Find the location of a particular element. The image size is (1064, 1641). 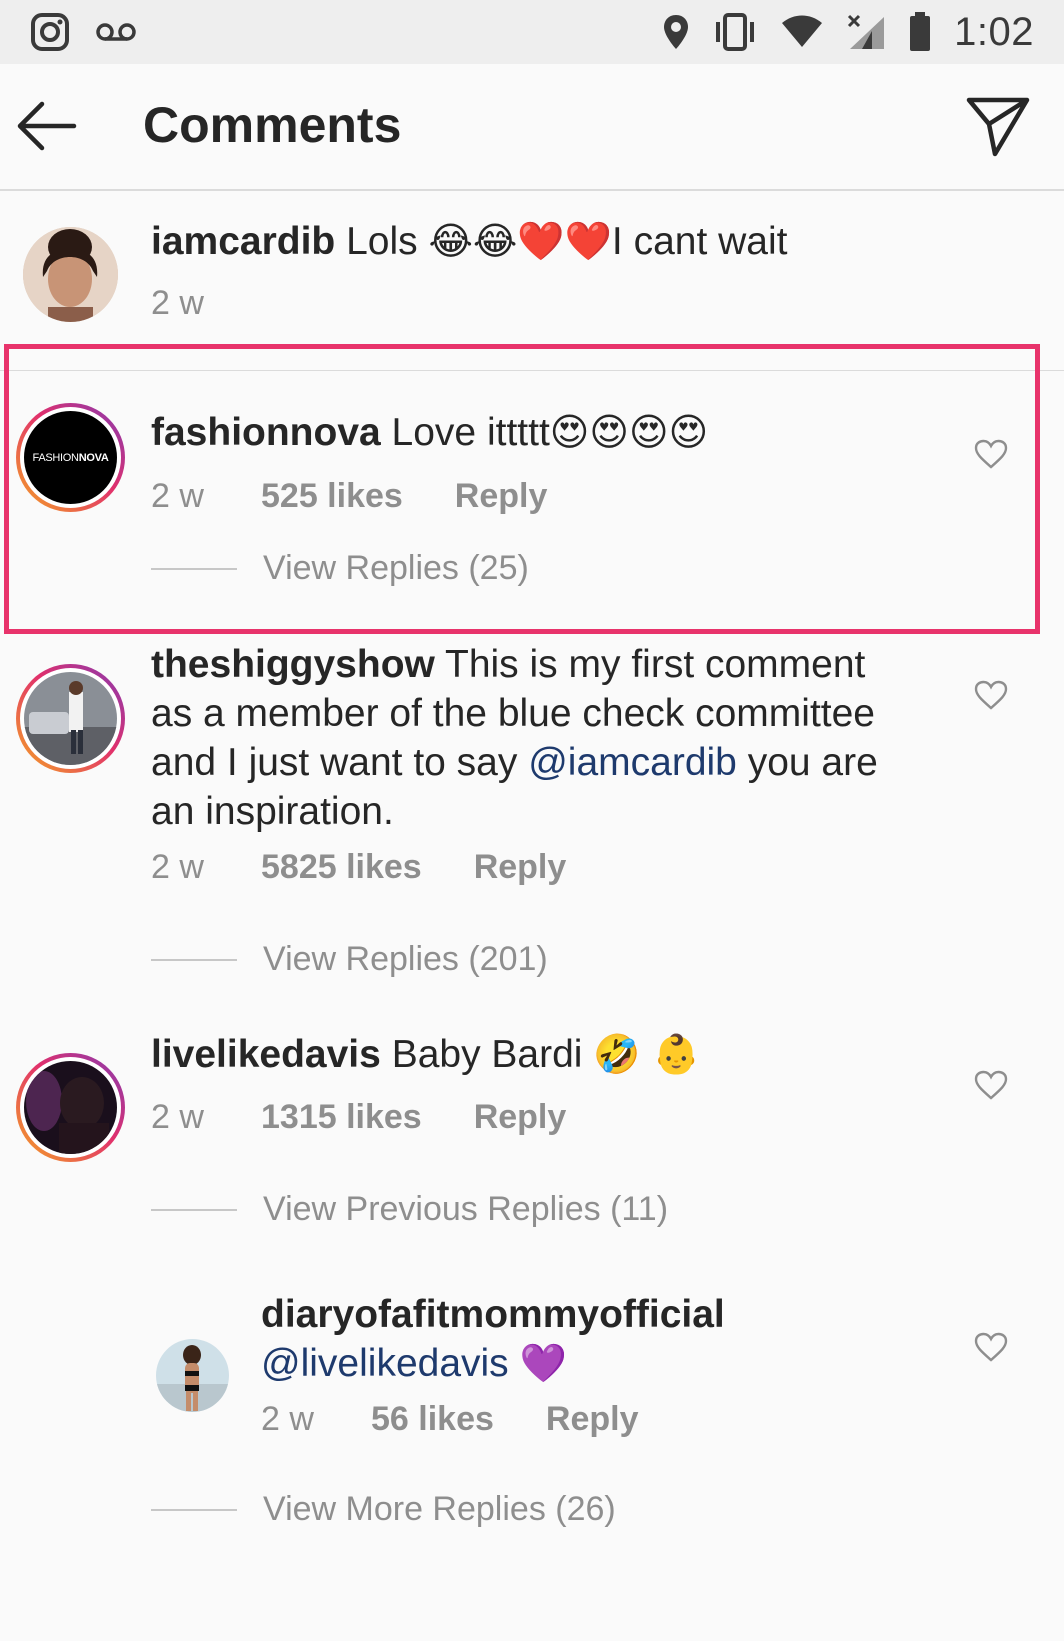

instagram-icon is located at coordinates (50, 32).